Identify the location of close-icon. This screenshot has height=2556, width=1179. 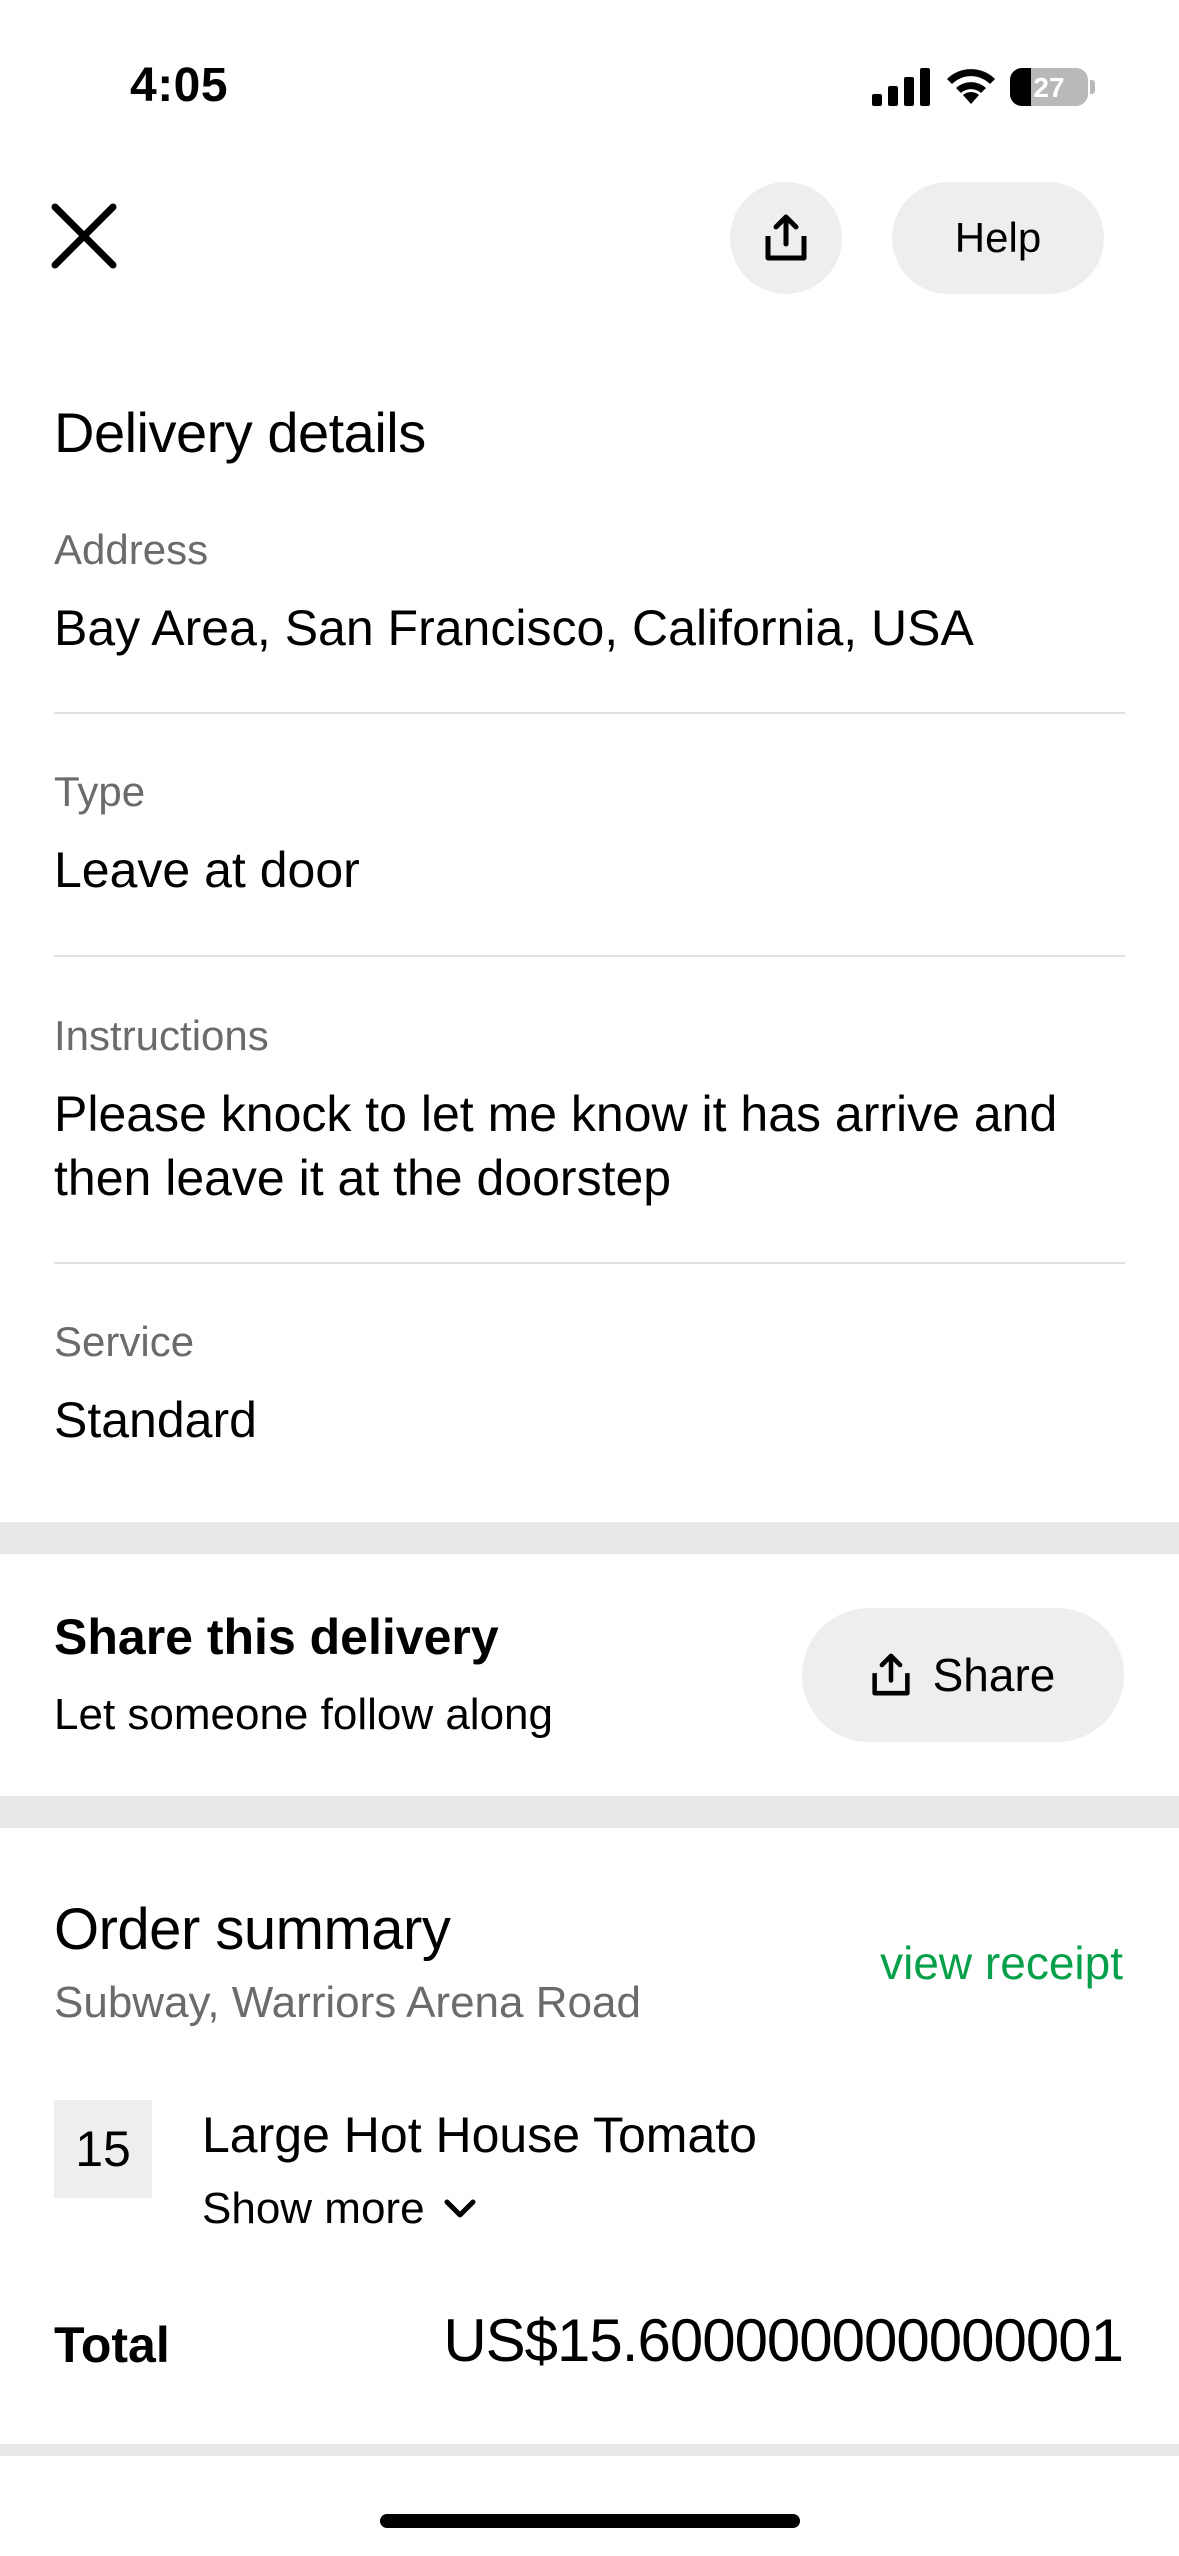
(84, 236).